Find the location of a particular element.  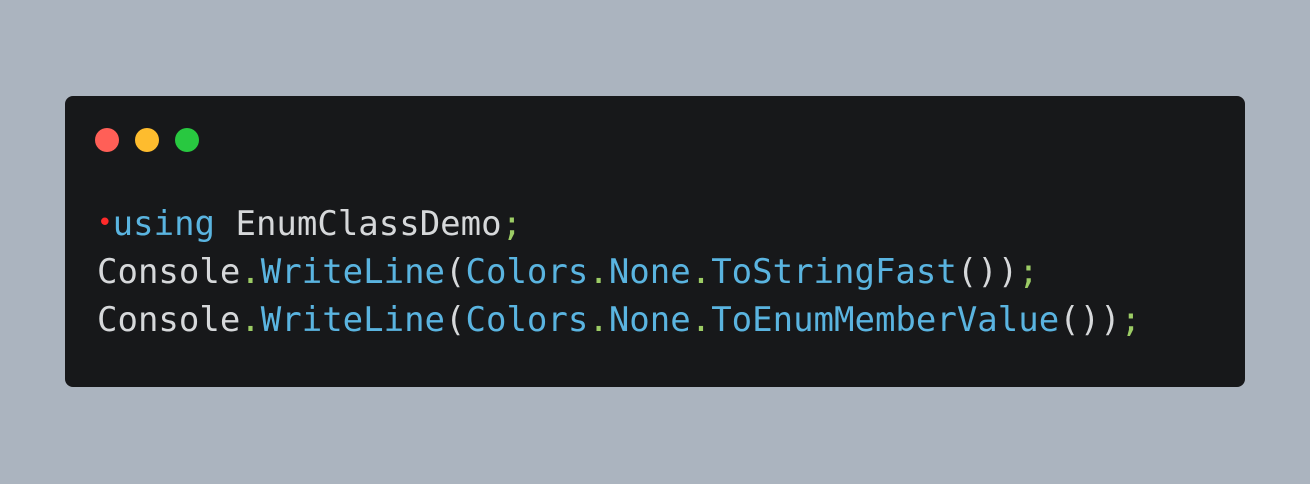

code-token-keyword: using is located at coordinates (164, 224).